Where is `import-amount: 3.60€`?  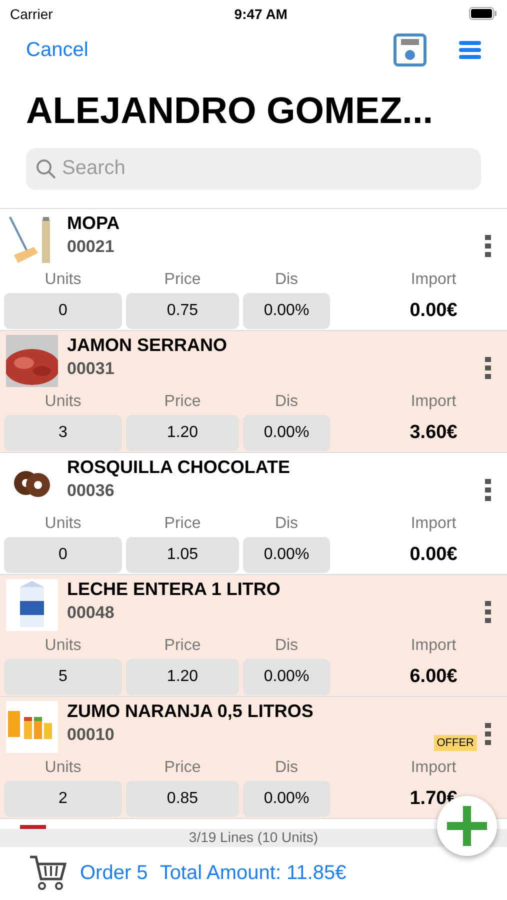
import-amount: 3.60€ is located at coordinates (433, 432).